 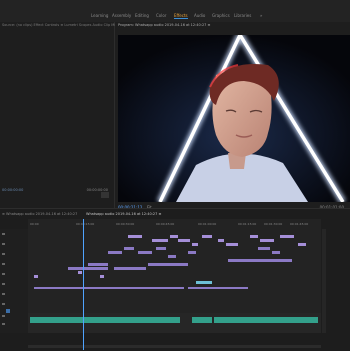 I want to click on source-settings-icon, so click(x=105, y=195).